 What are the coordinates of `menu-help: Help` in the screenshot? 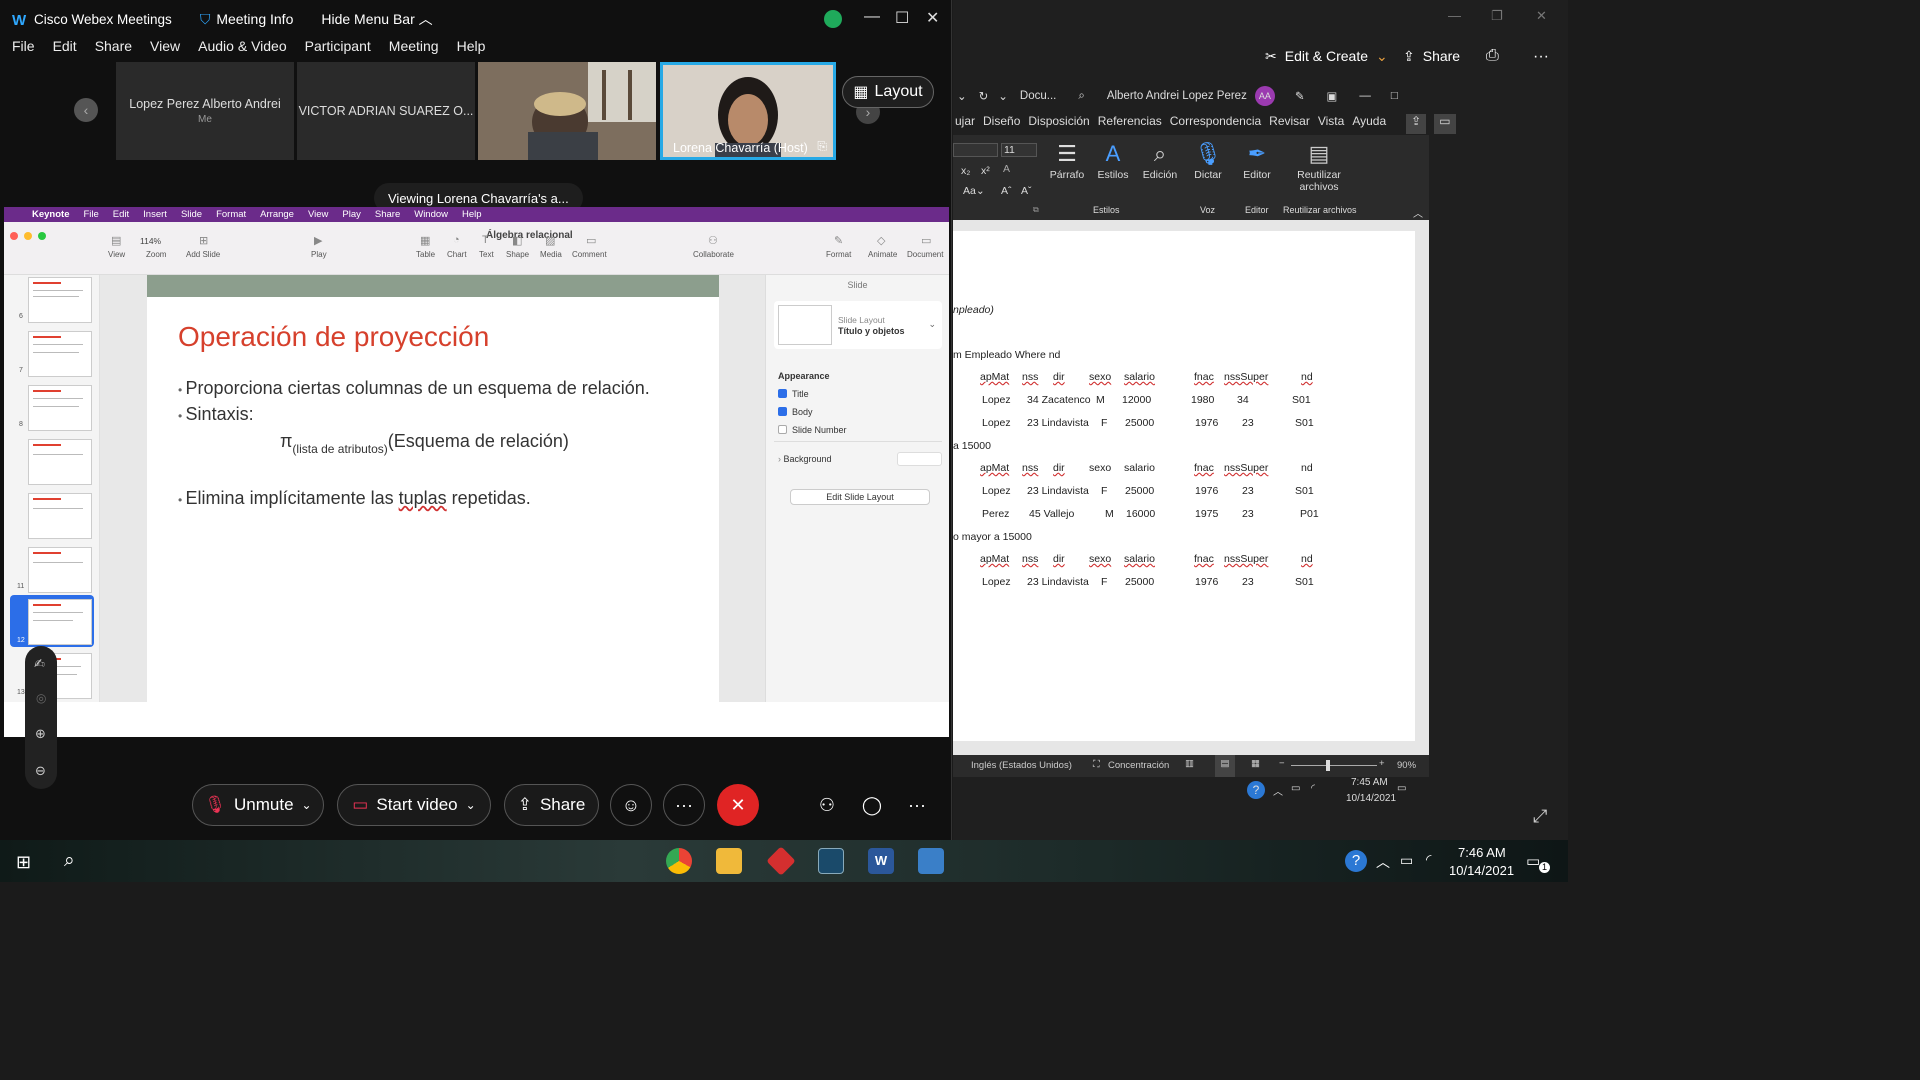 It's located at (471, 49).